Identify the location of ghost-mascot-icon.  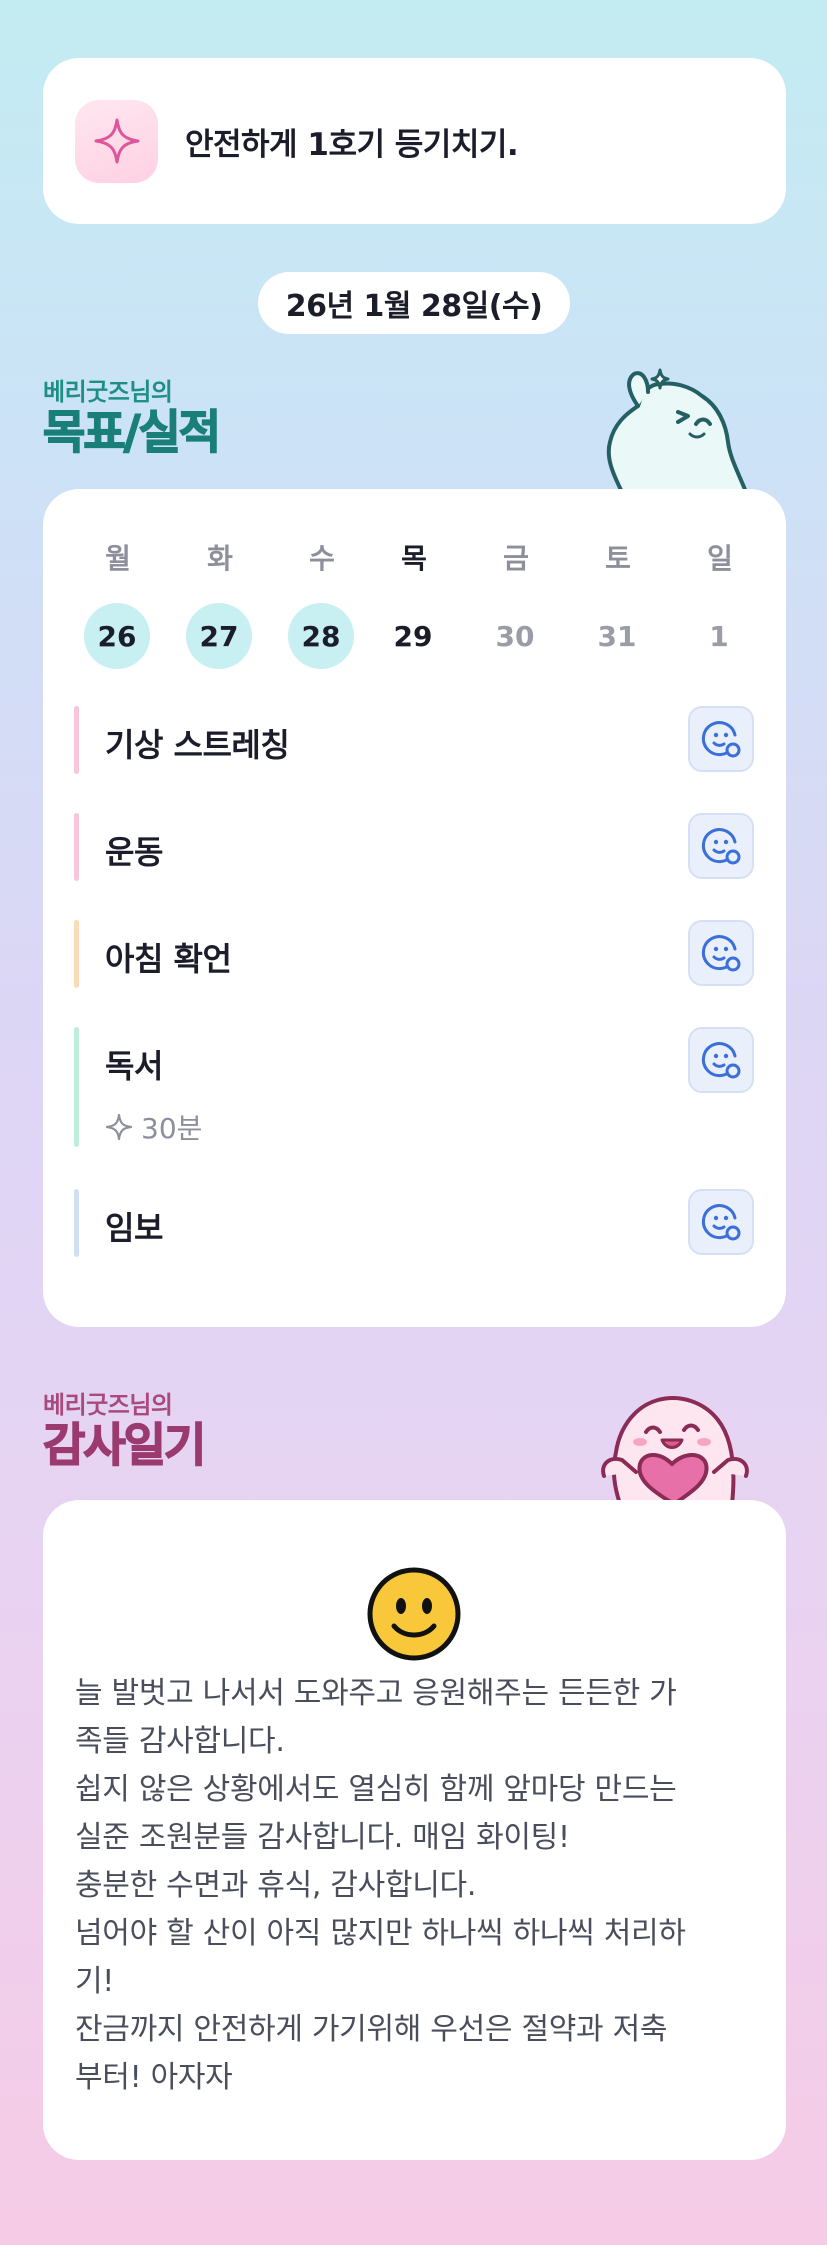
(677, 430).